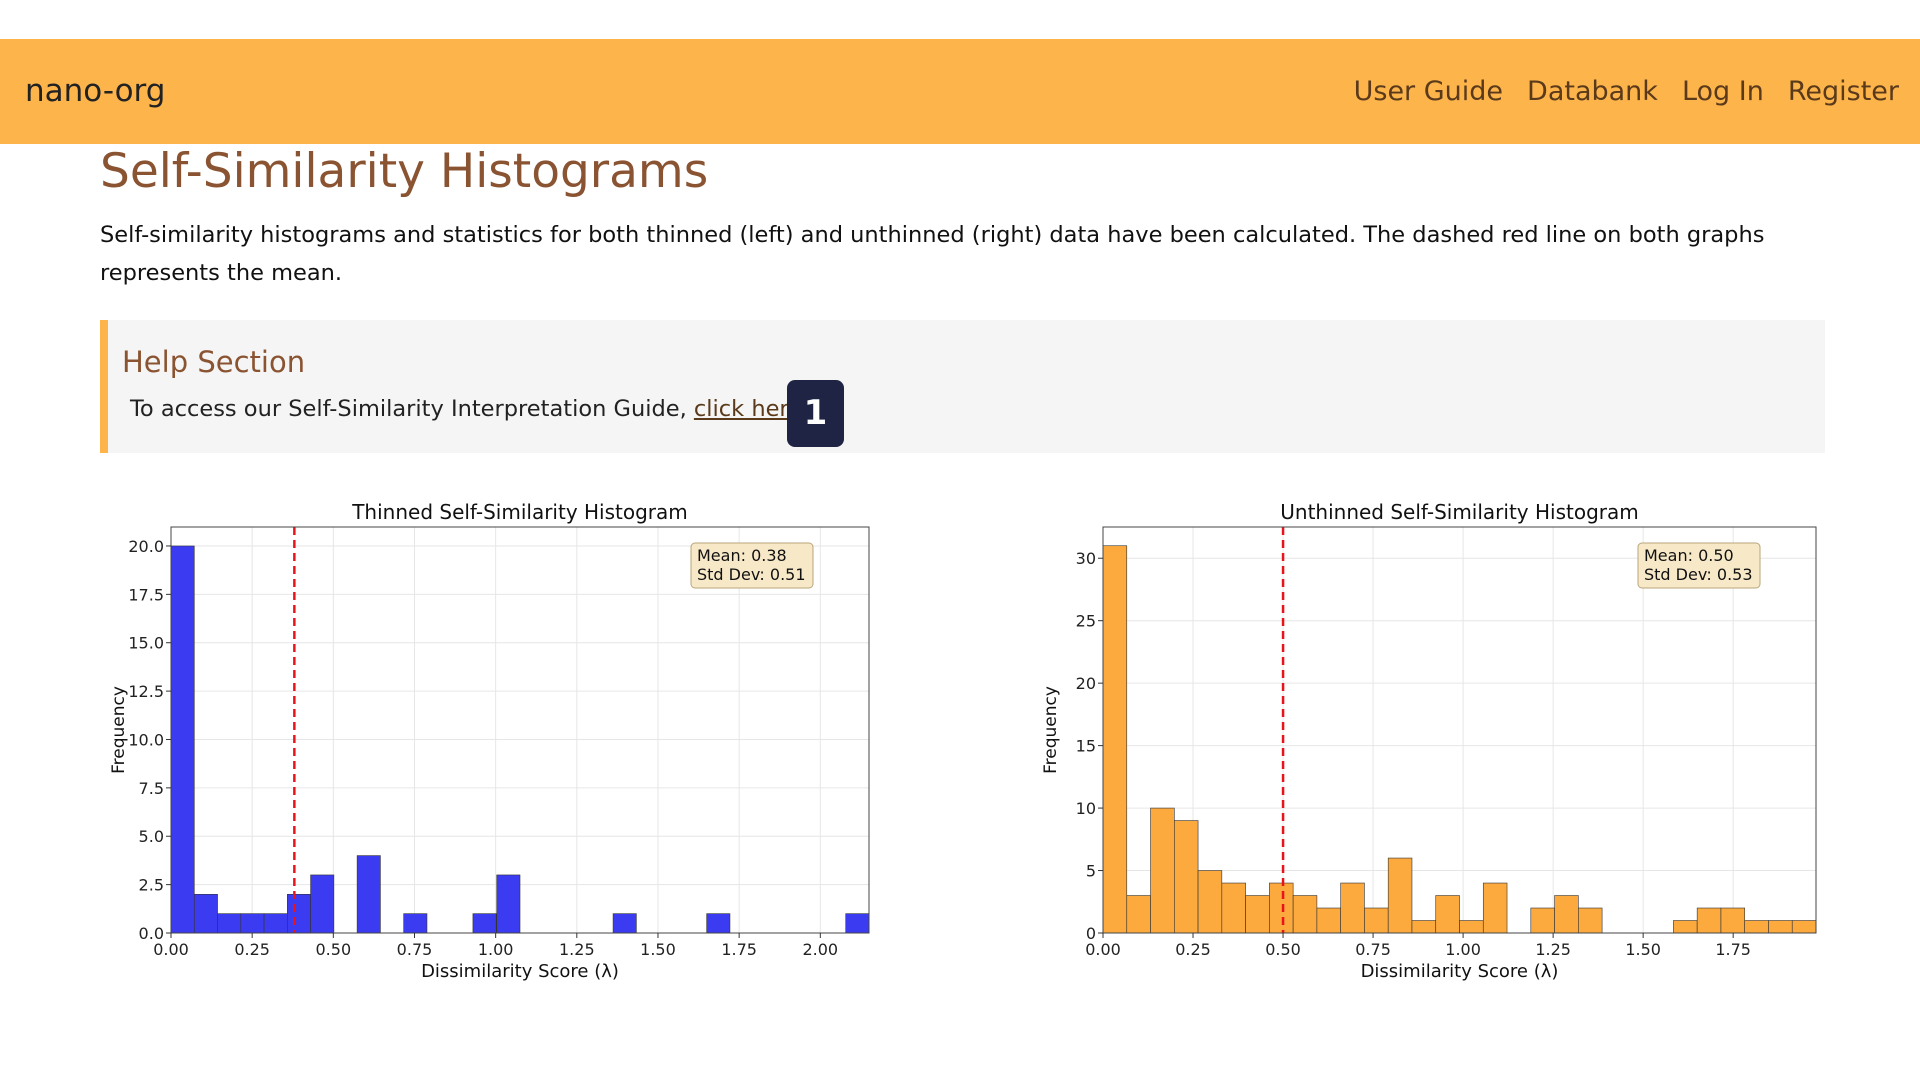  I want to click on help-title: Help Section, so click(214, 362).